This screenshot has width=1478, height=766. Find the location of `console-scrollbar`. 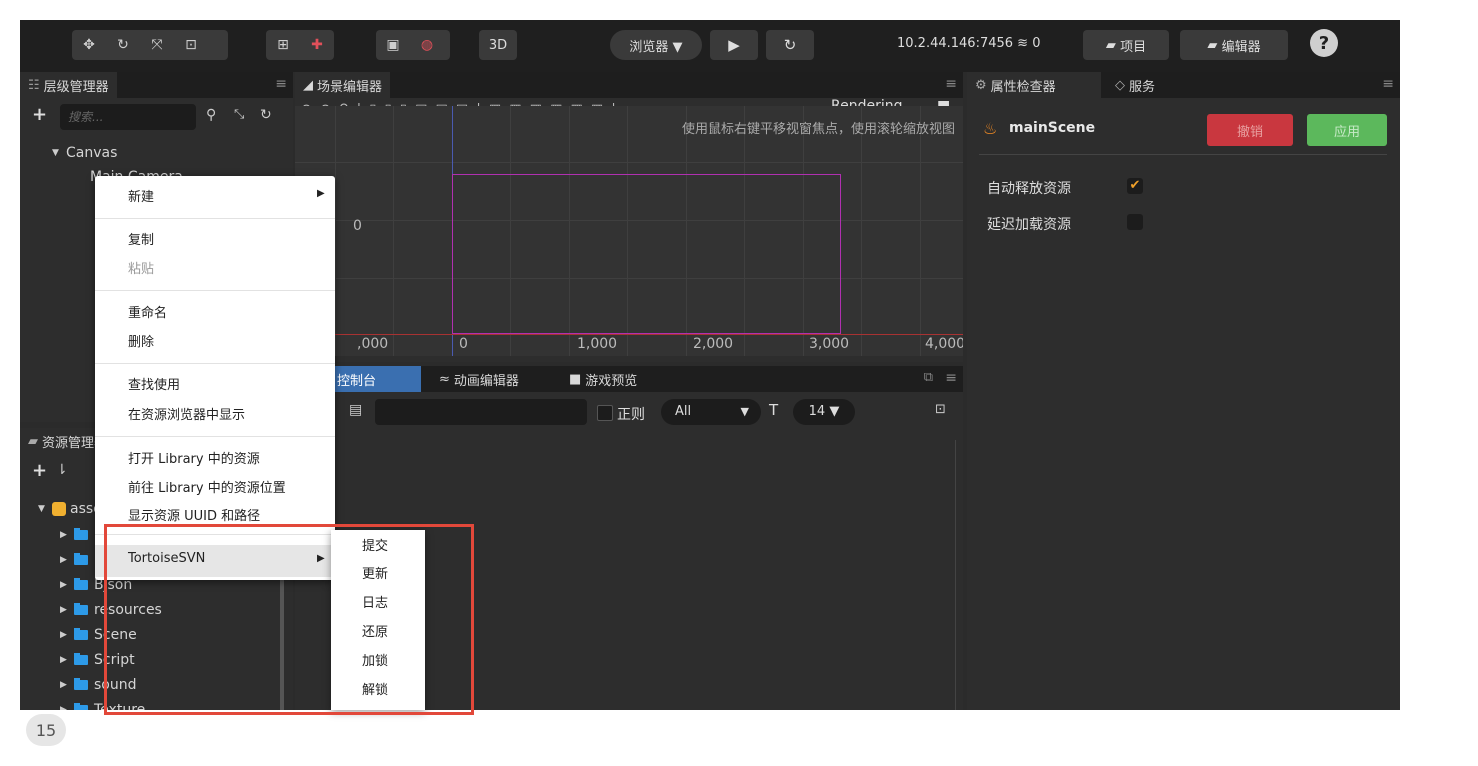

console-scrollbar is located at coordinates (955, 575).